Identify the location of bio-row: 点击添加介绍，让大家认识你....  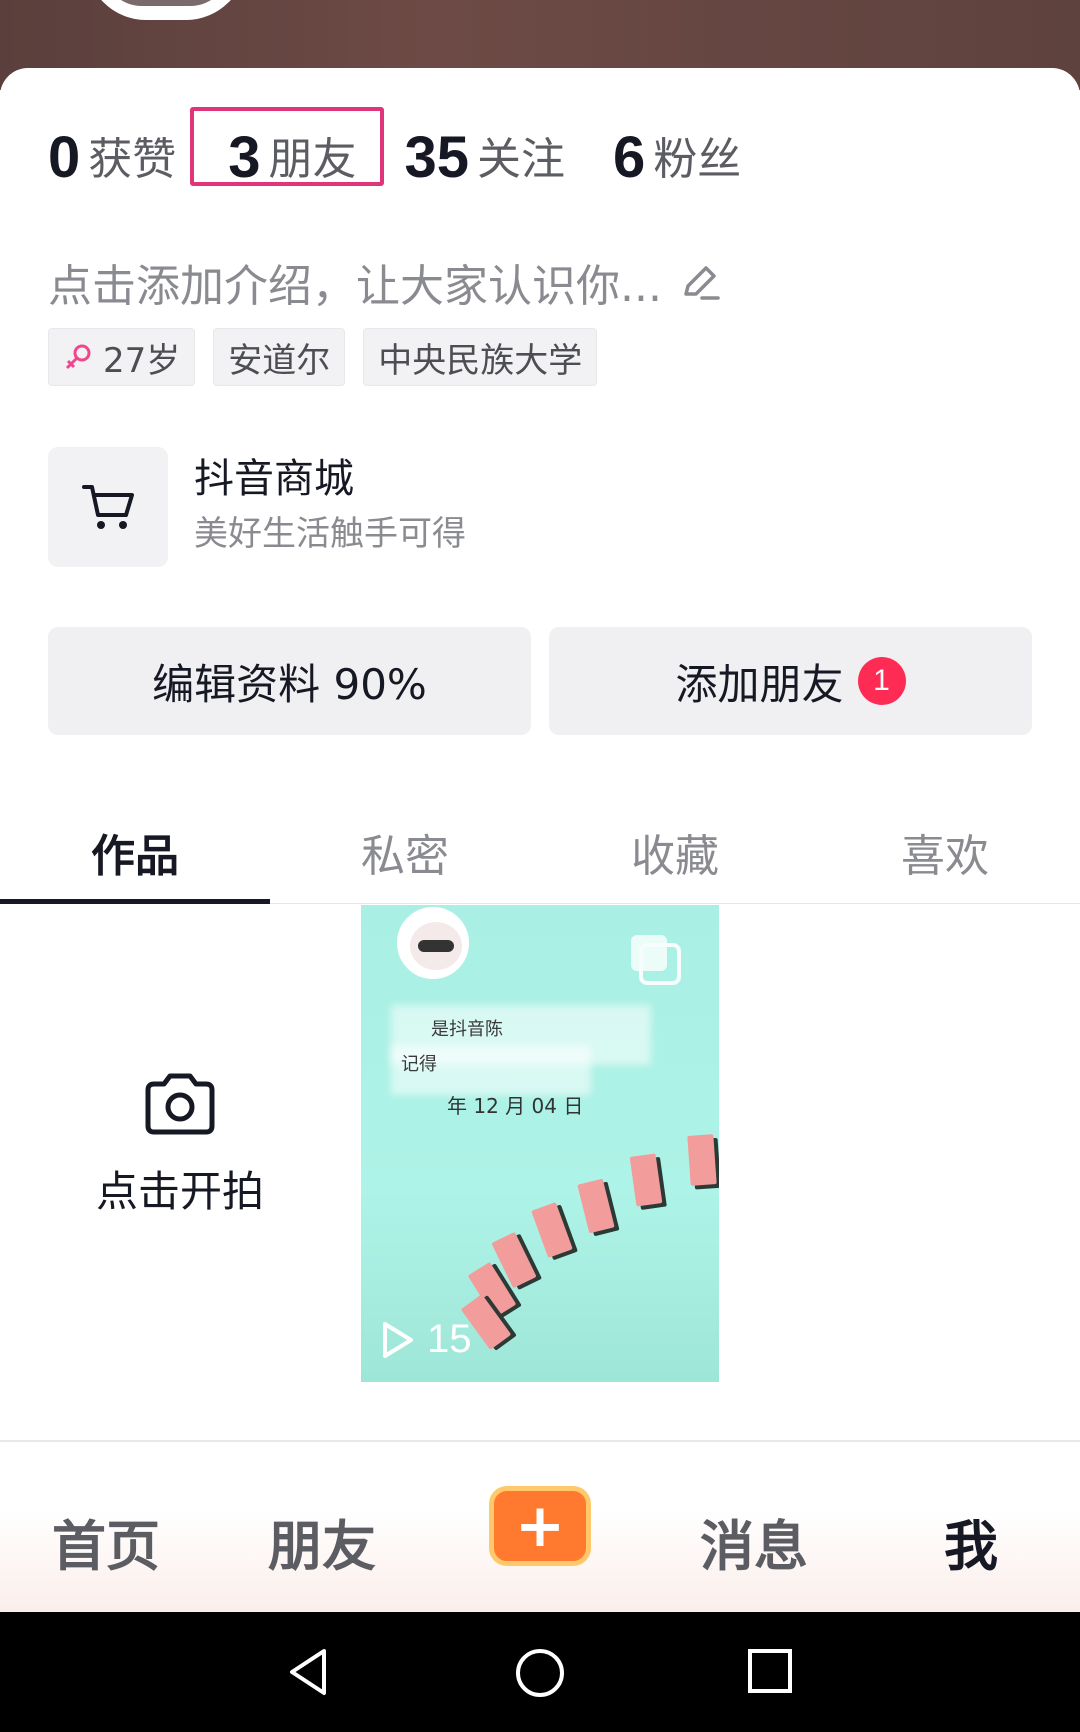
(385, 282).